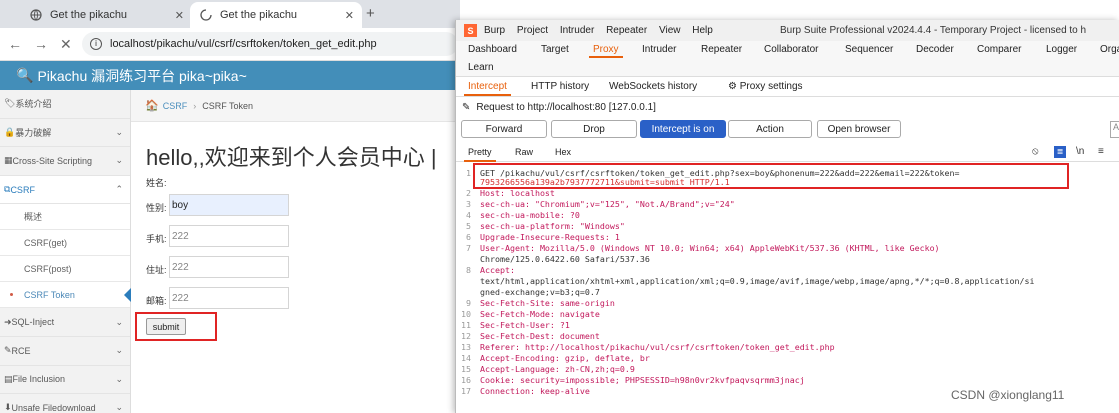  I want to click on menu-intruder: Intruder, so click(577, 30).